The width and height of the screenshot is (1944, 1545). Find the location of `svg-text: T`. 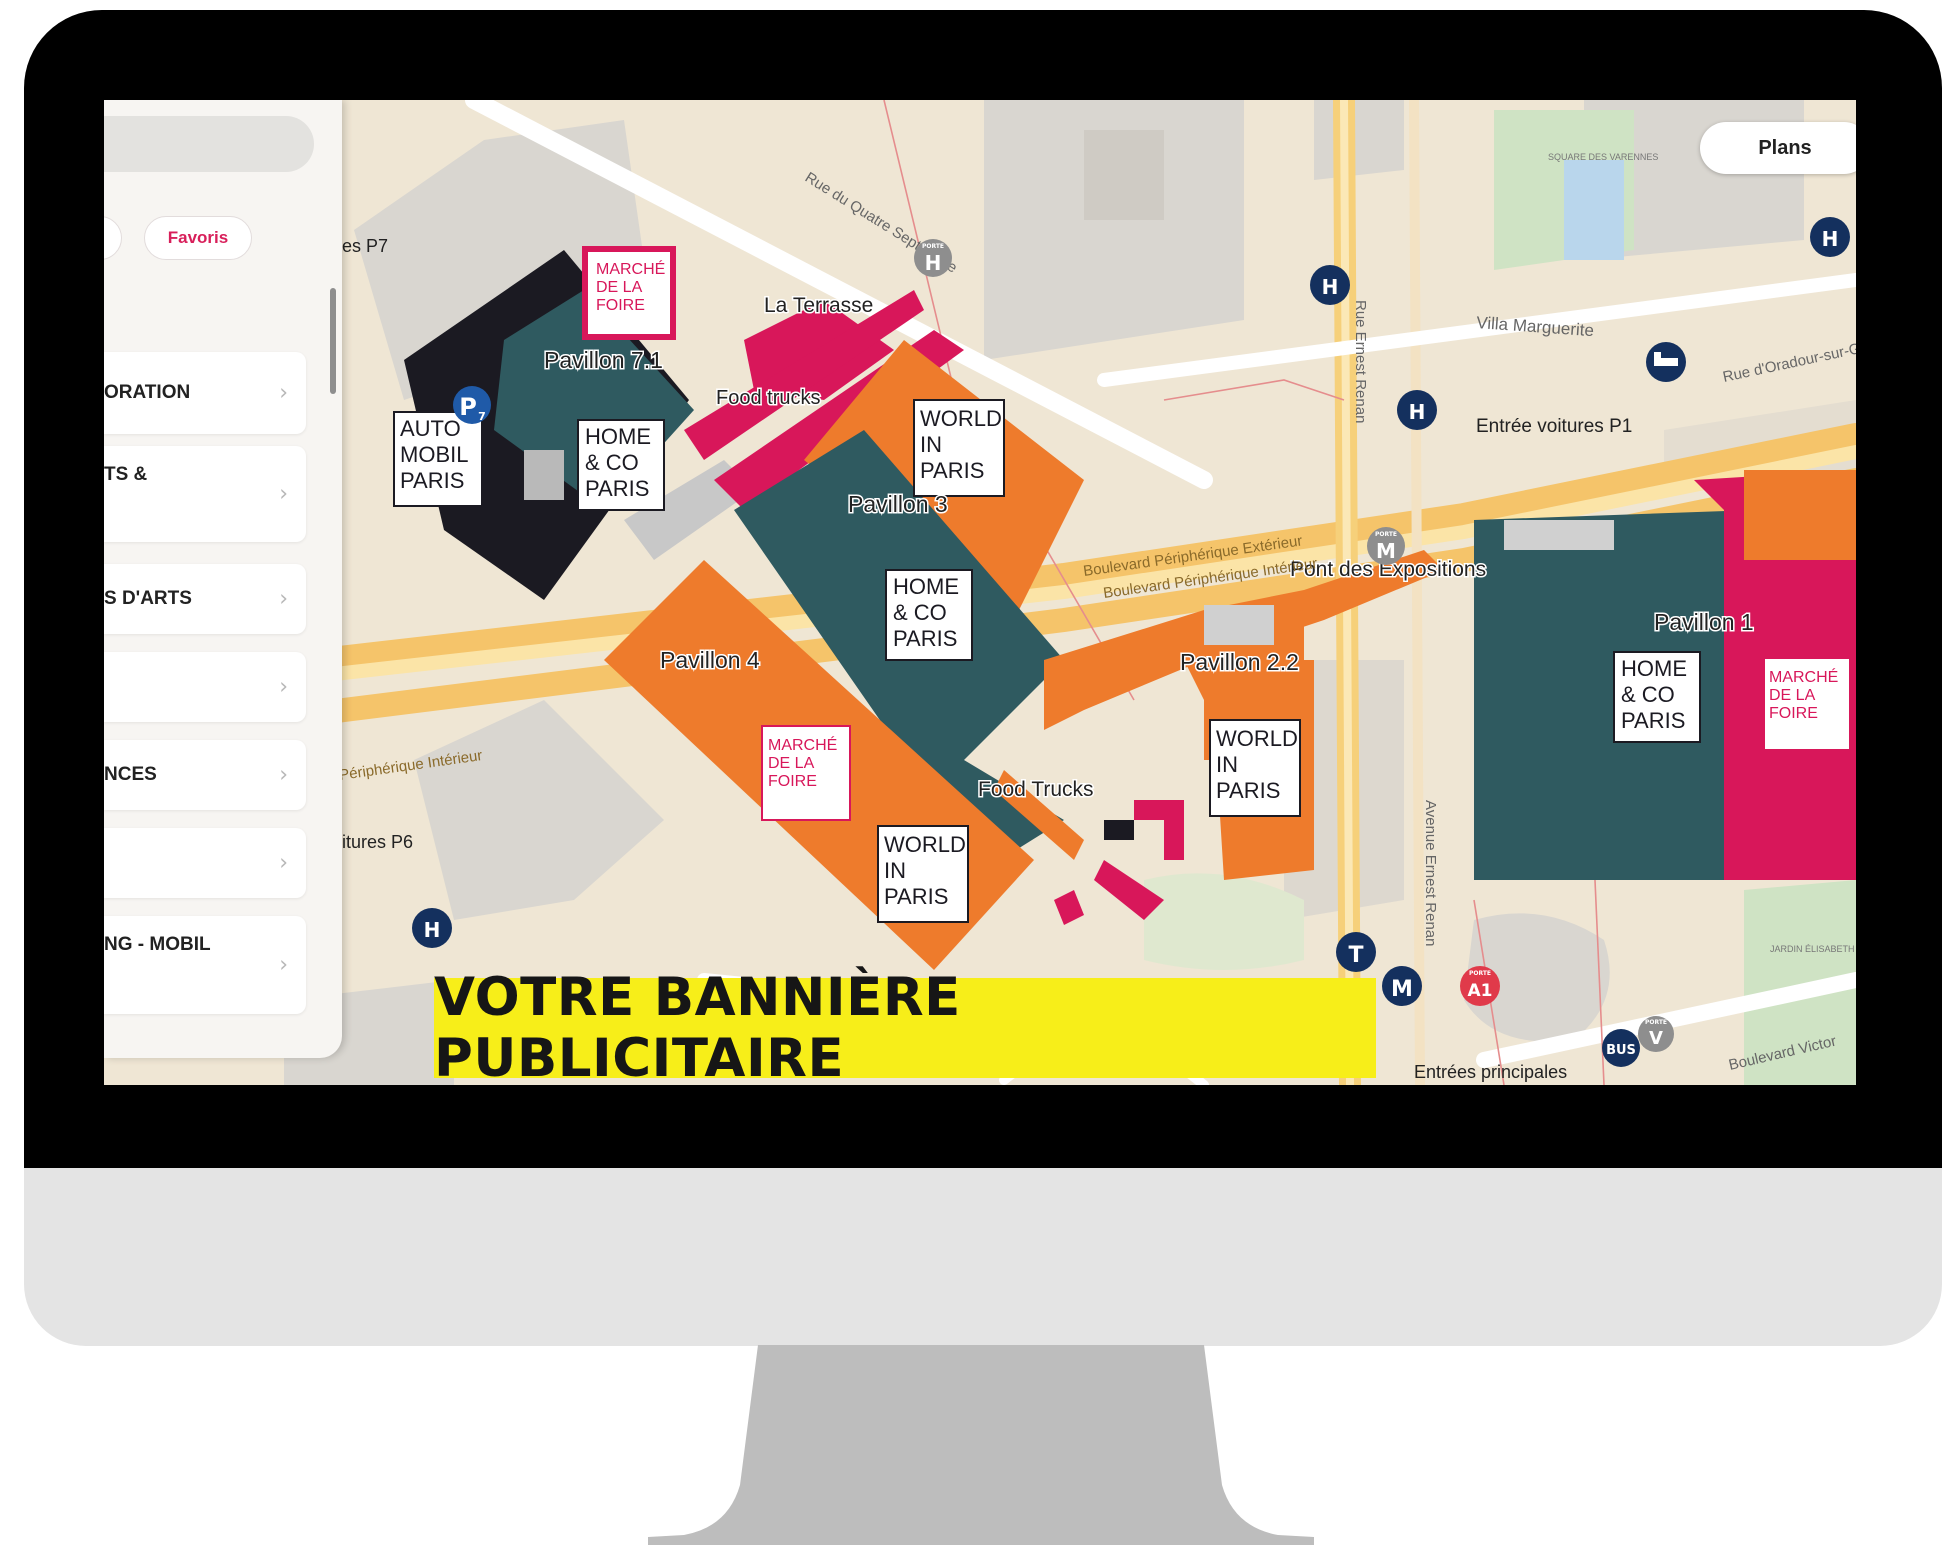

svg-text: T is located at coordinates (1355, 955).